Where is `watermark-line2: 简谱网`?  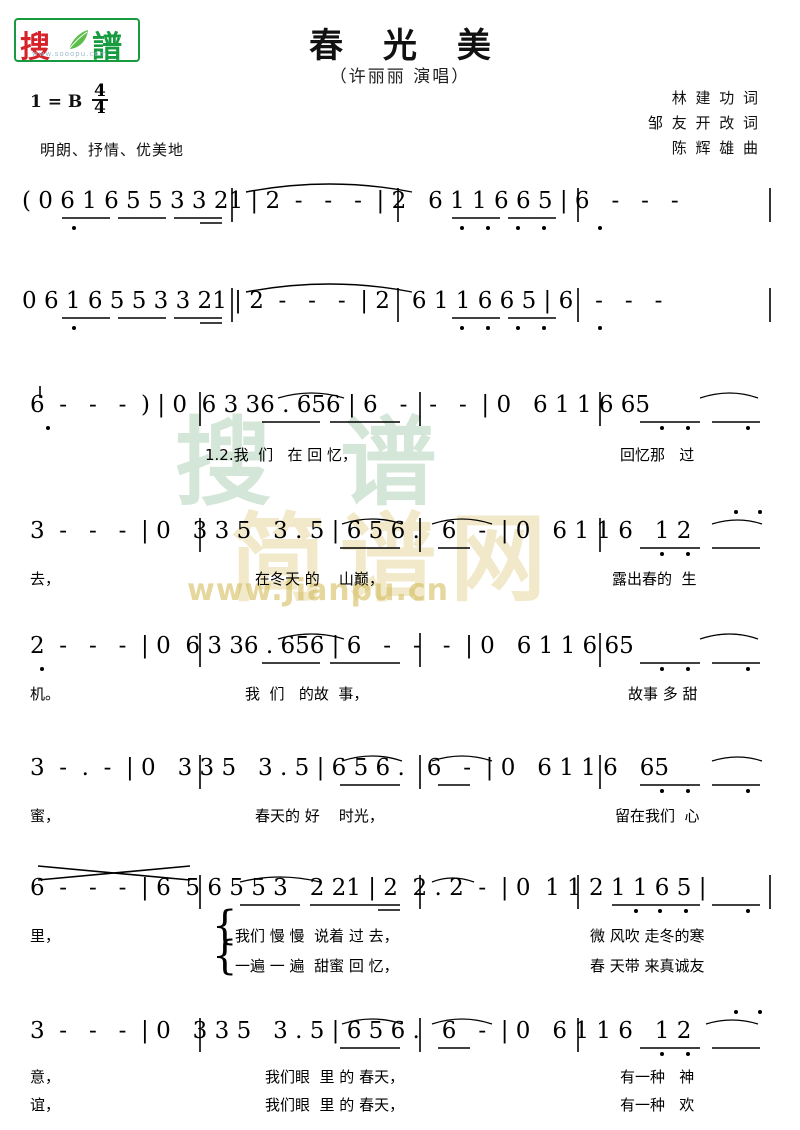
watermark-line2: 简谱网 is located at coordinates (395, 559).